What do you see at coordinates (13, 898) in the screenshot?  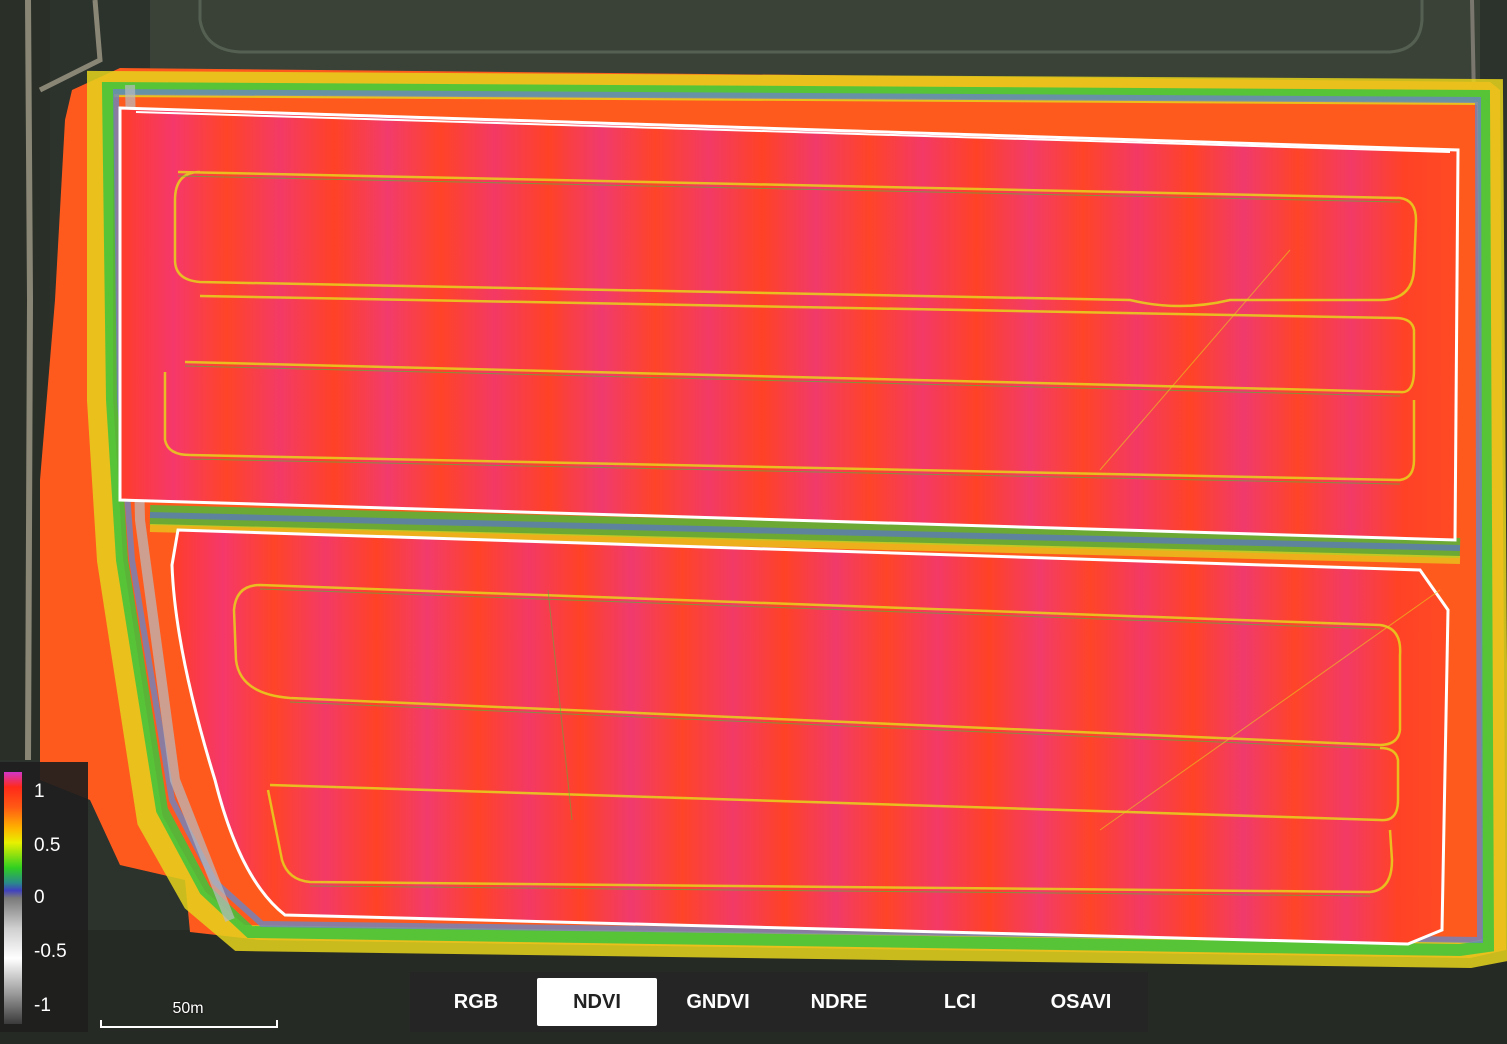 I see `legend-color-ramp` at bounding box center [13, 898].